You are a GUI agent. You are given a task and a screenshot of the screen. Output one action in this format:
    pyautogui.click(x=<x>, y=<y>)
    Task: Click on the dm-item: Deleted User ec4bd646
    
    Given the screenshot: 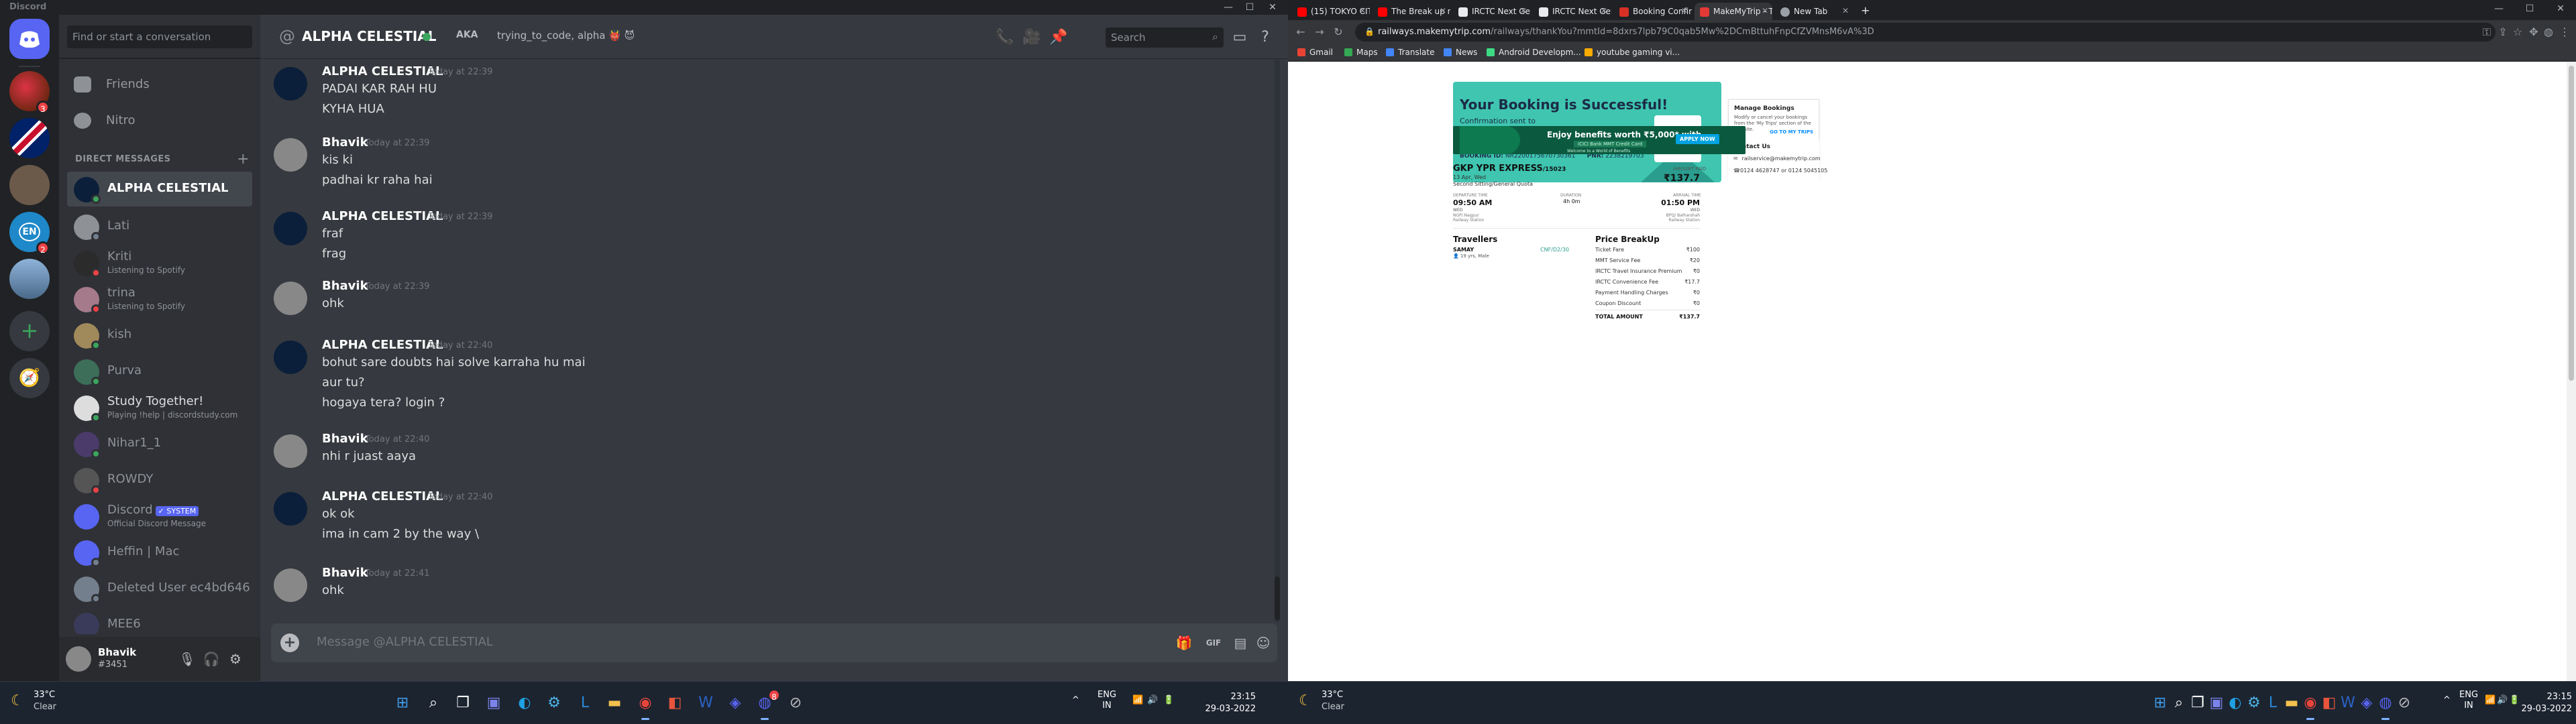 What is the action you would take?
    pyautogui.click(x=159, y=588)
    